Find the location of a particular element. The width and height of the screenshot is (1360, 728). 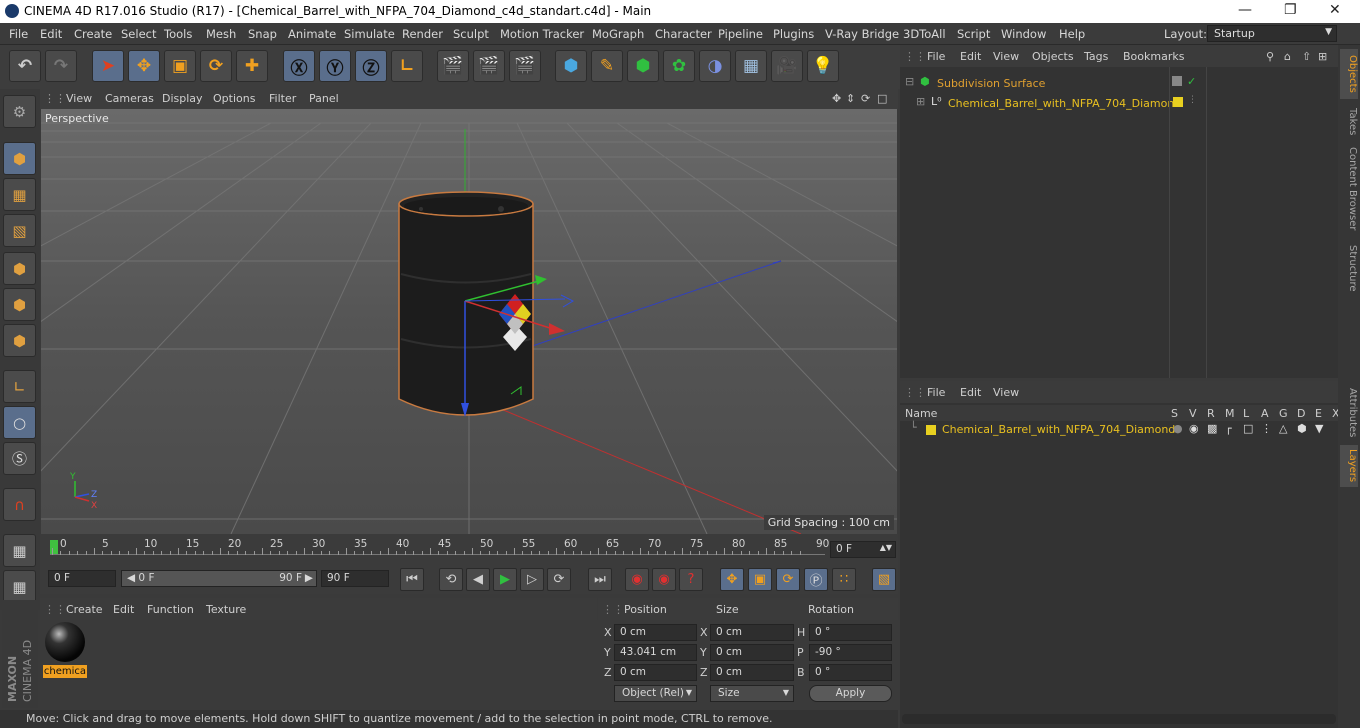

play-button: ▶ is located at coordinates (505, 579).